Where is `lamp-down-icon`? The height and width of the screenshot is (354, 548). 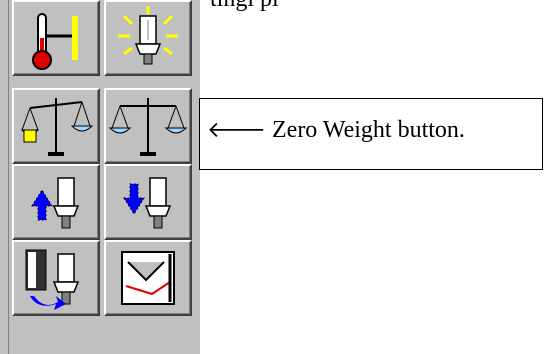
lamp-down-icon is located at coordinates (147, 203).